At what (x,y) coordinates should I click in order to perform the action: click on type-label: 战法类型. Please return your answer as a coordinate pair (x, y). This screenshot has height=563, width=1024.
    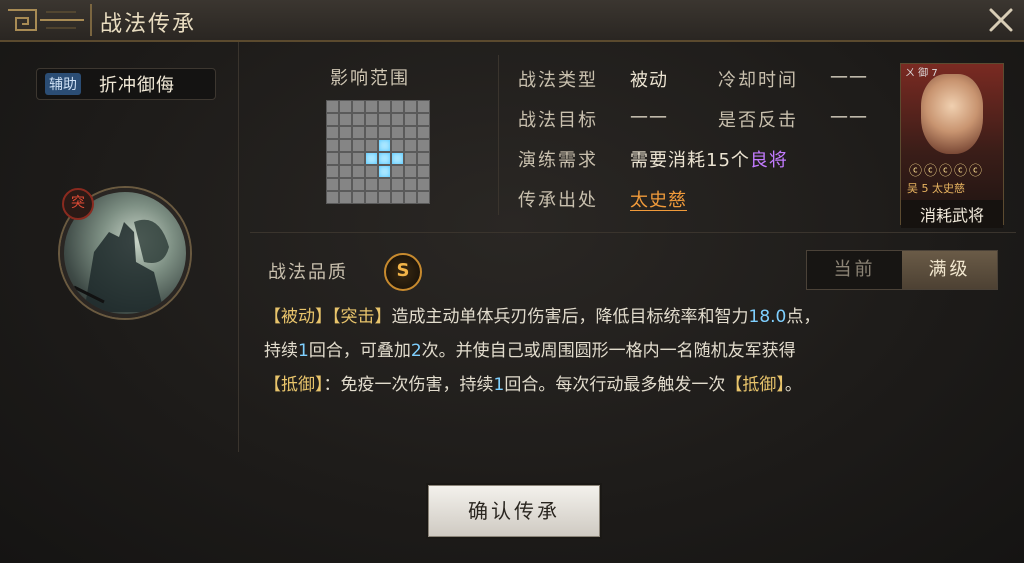
    Looking at the image, I should click on (558, 80).